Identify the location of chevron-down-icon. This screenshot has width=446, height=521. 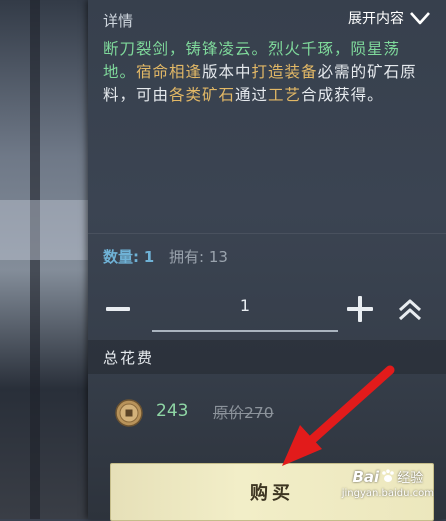
(420, 18).